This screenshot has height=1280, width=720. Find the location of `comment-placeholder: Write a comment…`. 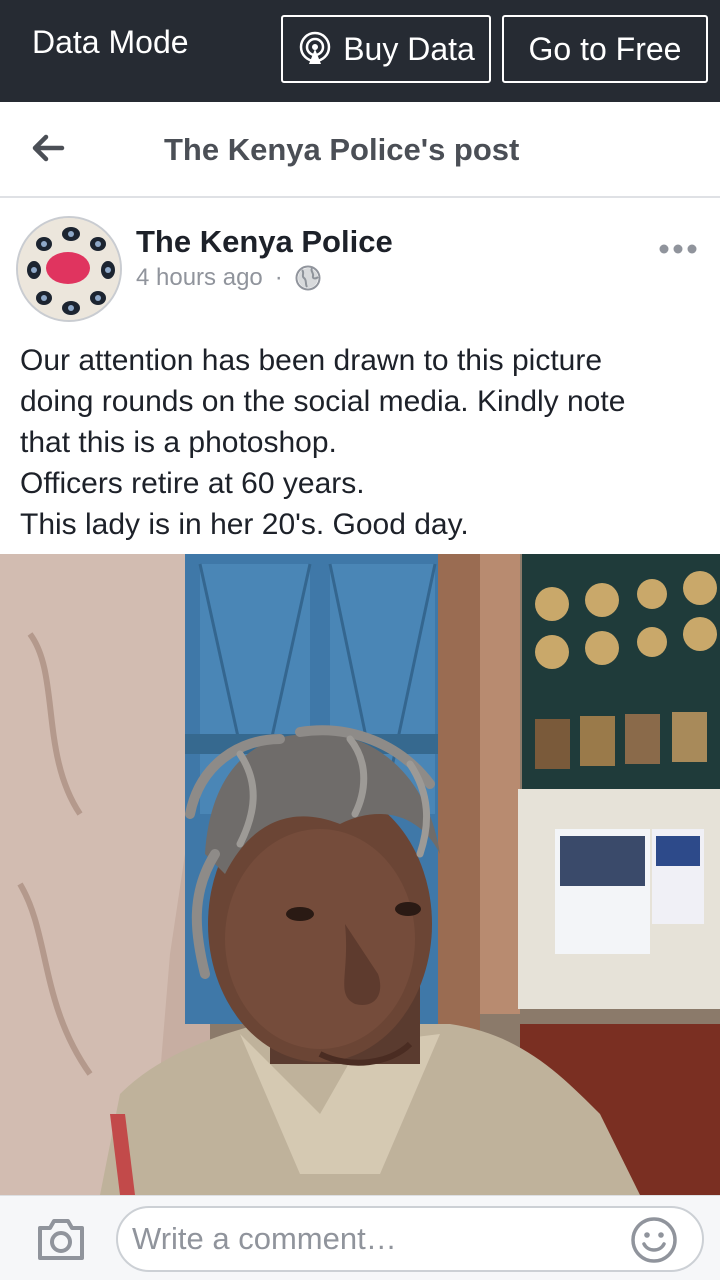

comment-placeholder: Write a comment… is located at coordinates (264, 1238).